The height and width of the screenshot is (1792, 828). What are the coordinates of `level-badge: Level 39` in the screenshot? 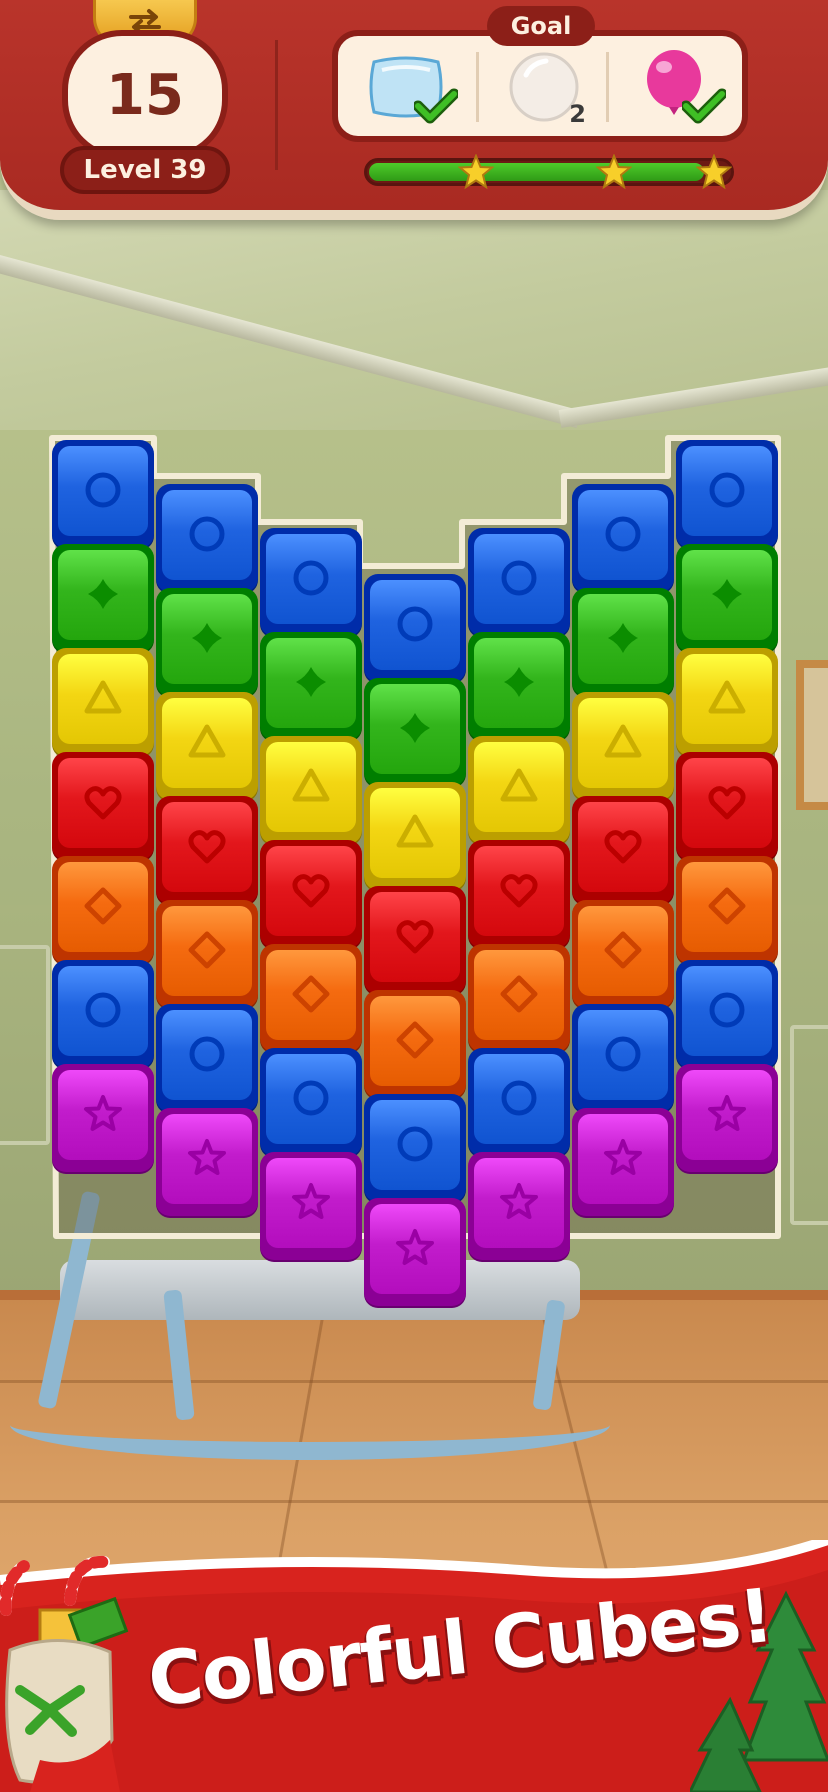 It's located at (145, 170).